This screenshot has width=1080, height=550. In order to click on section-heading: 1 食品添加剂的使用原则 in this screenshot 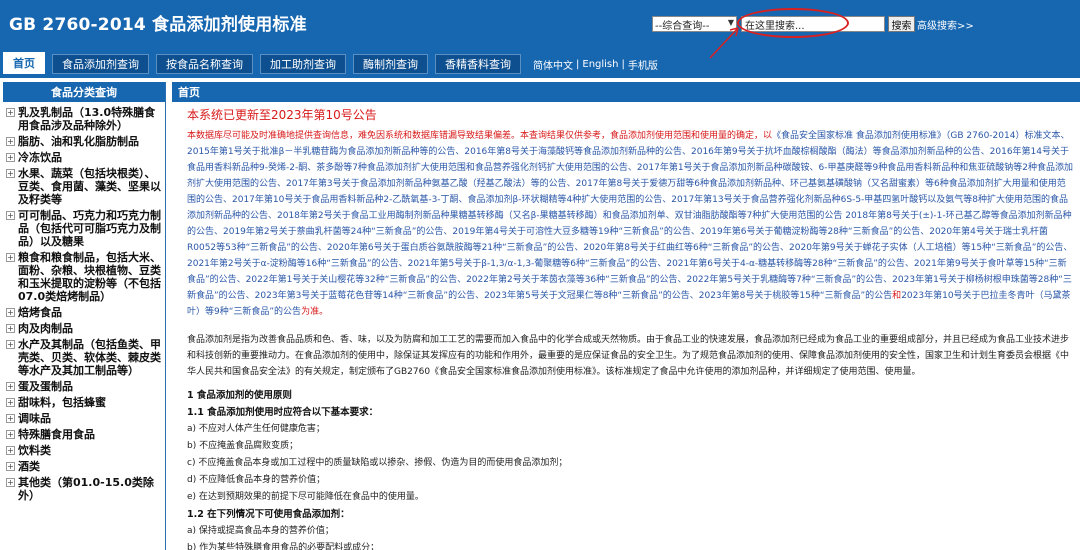, I will do `click(239, 395)`.